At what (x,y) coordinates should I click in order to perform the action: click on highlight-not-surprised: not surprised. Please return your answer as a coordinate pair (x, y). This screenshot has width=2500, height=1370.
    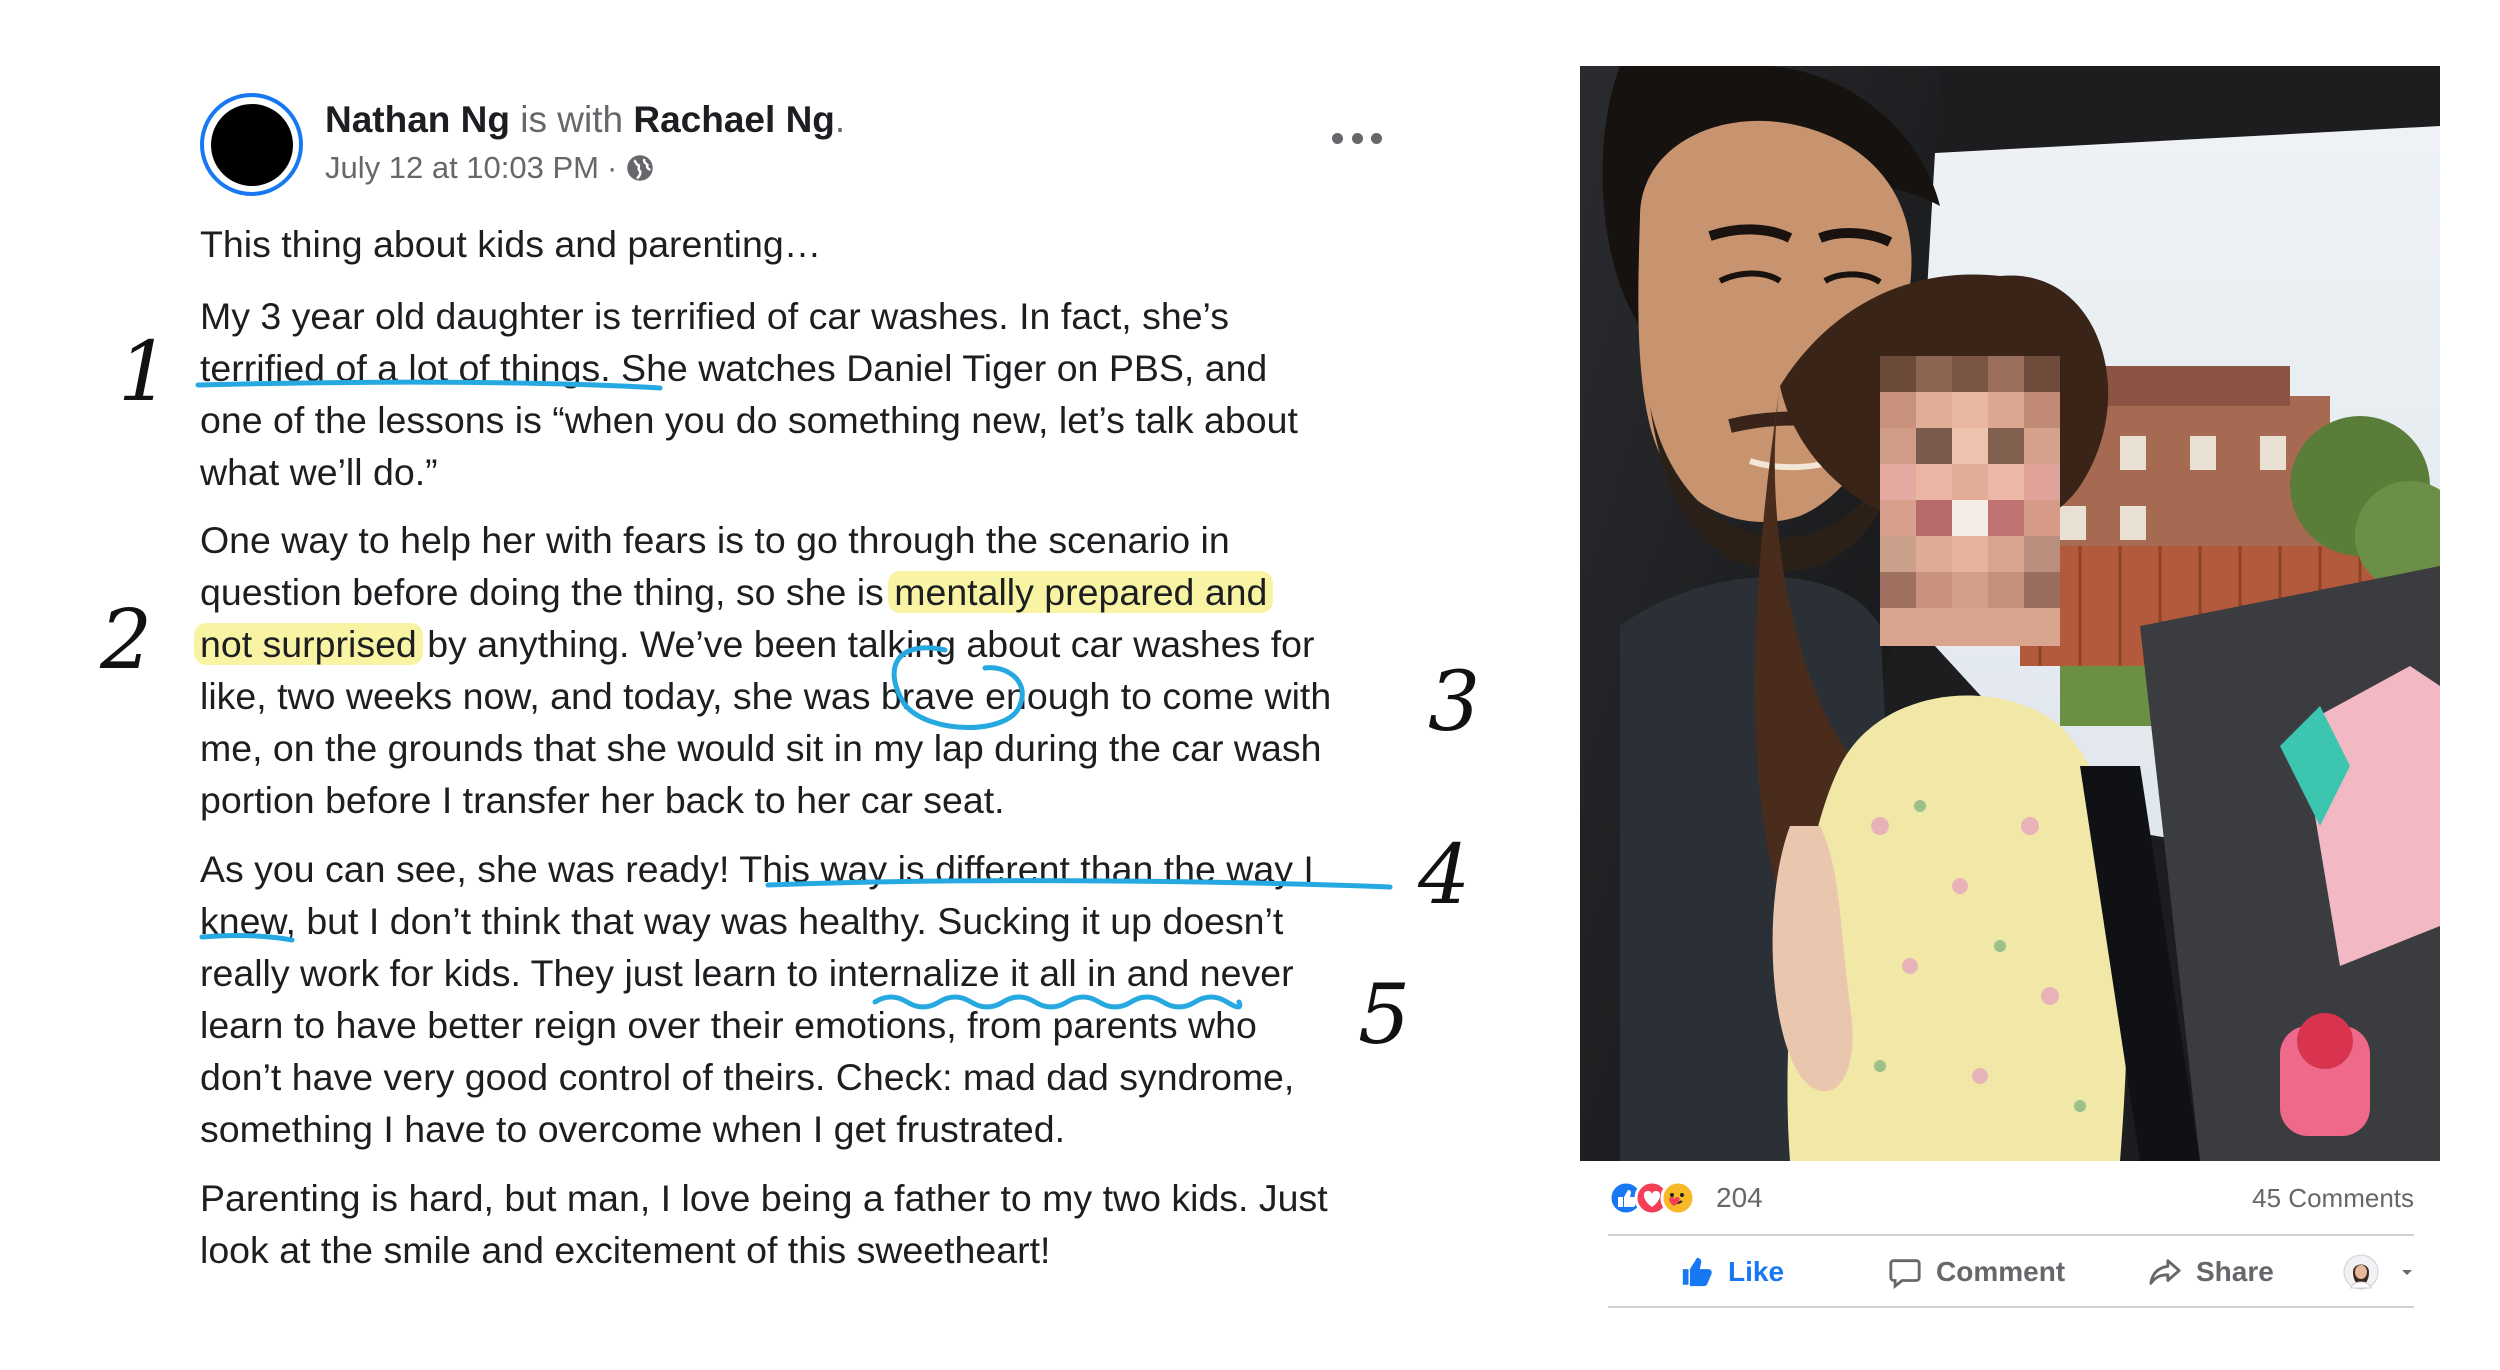
    Looking at the image, I should click on (308, 644).